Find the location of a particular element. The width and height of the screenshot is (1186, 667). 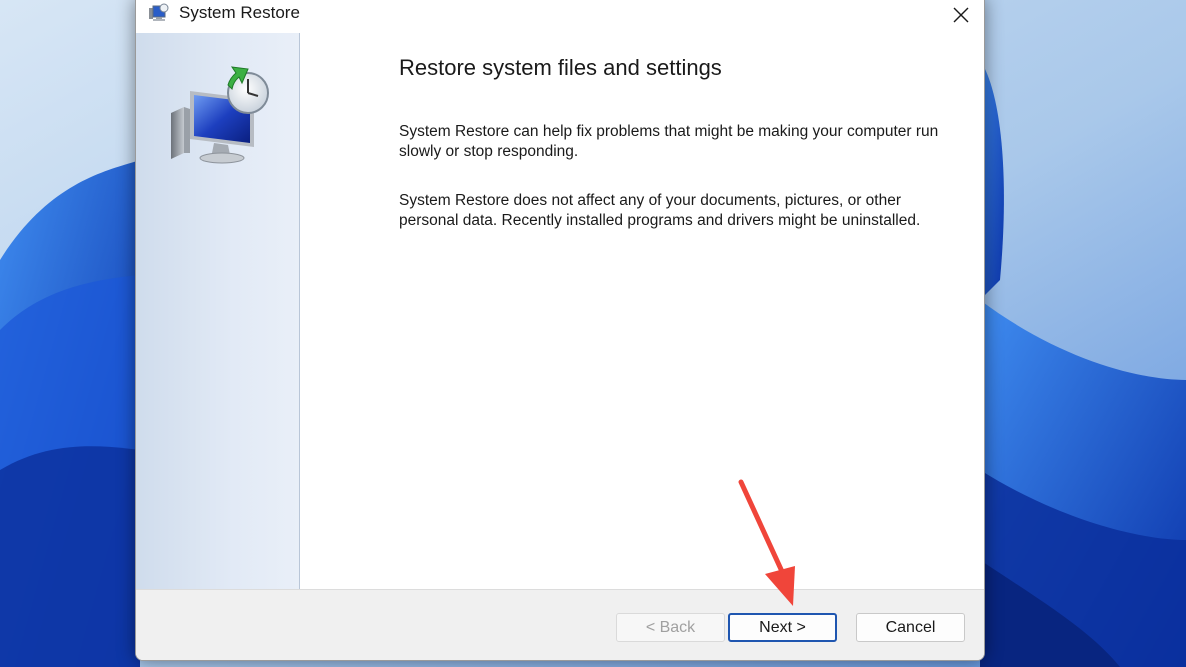

system-restore-icon is located at coordinates (159, 12).